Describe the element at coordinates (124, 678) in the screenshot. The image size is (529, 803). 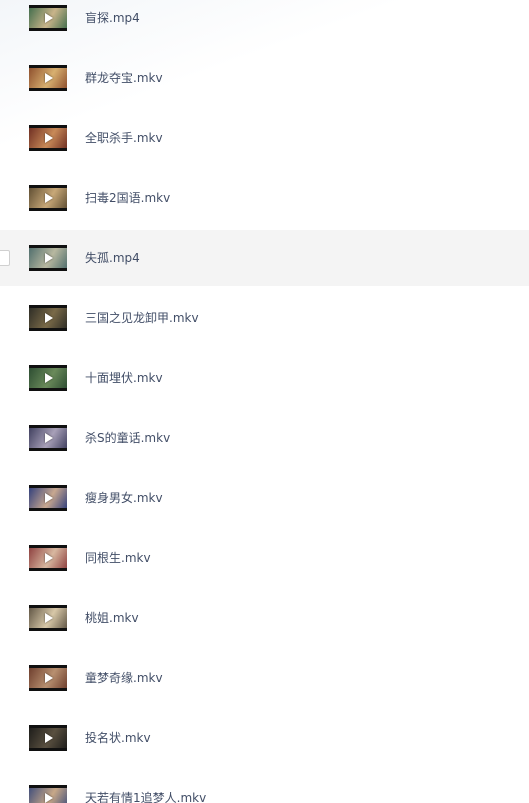
I see `file-name: 童梦奇缘.mkv` at that location.